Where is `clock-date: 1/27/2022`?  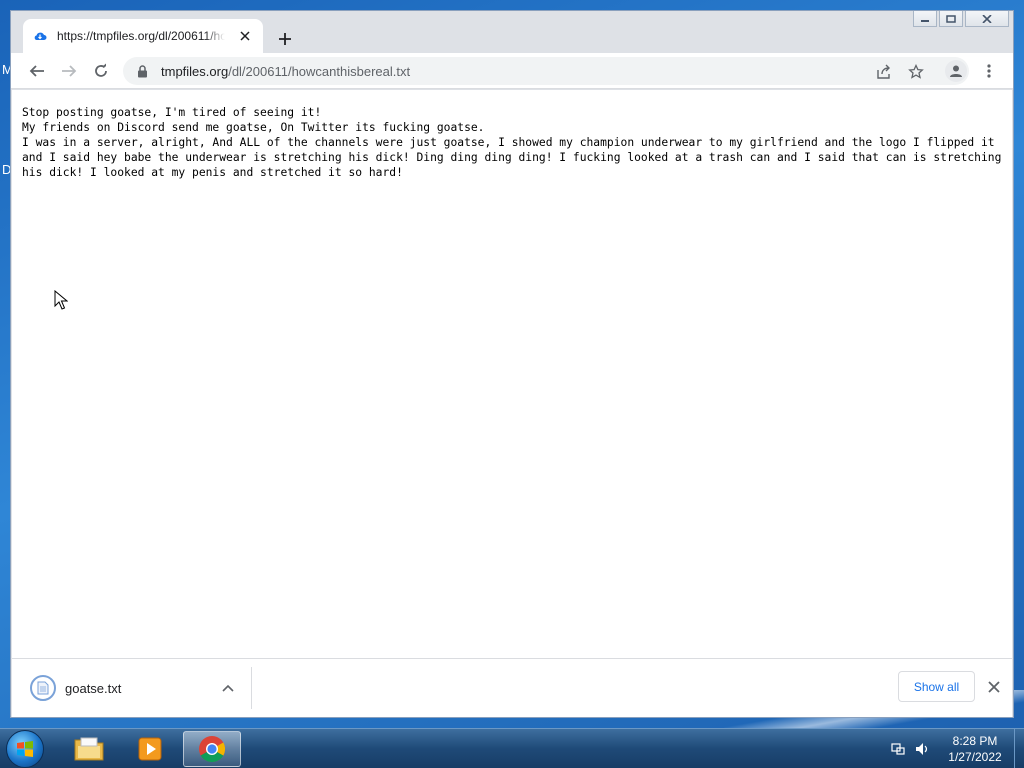 clock-date: 1/27/2022 is located at coordinates (975, 757).